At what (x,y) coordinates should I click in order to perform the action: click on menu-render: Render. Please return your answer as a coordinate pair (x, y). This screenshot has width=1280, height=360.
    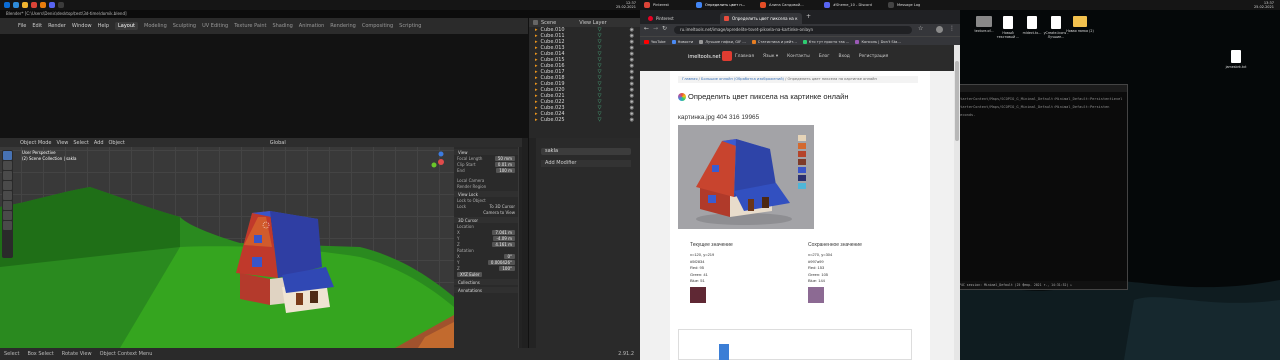
    Looking at the image, I should click on (57, 26).